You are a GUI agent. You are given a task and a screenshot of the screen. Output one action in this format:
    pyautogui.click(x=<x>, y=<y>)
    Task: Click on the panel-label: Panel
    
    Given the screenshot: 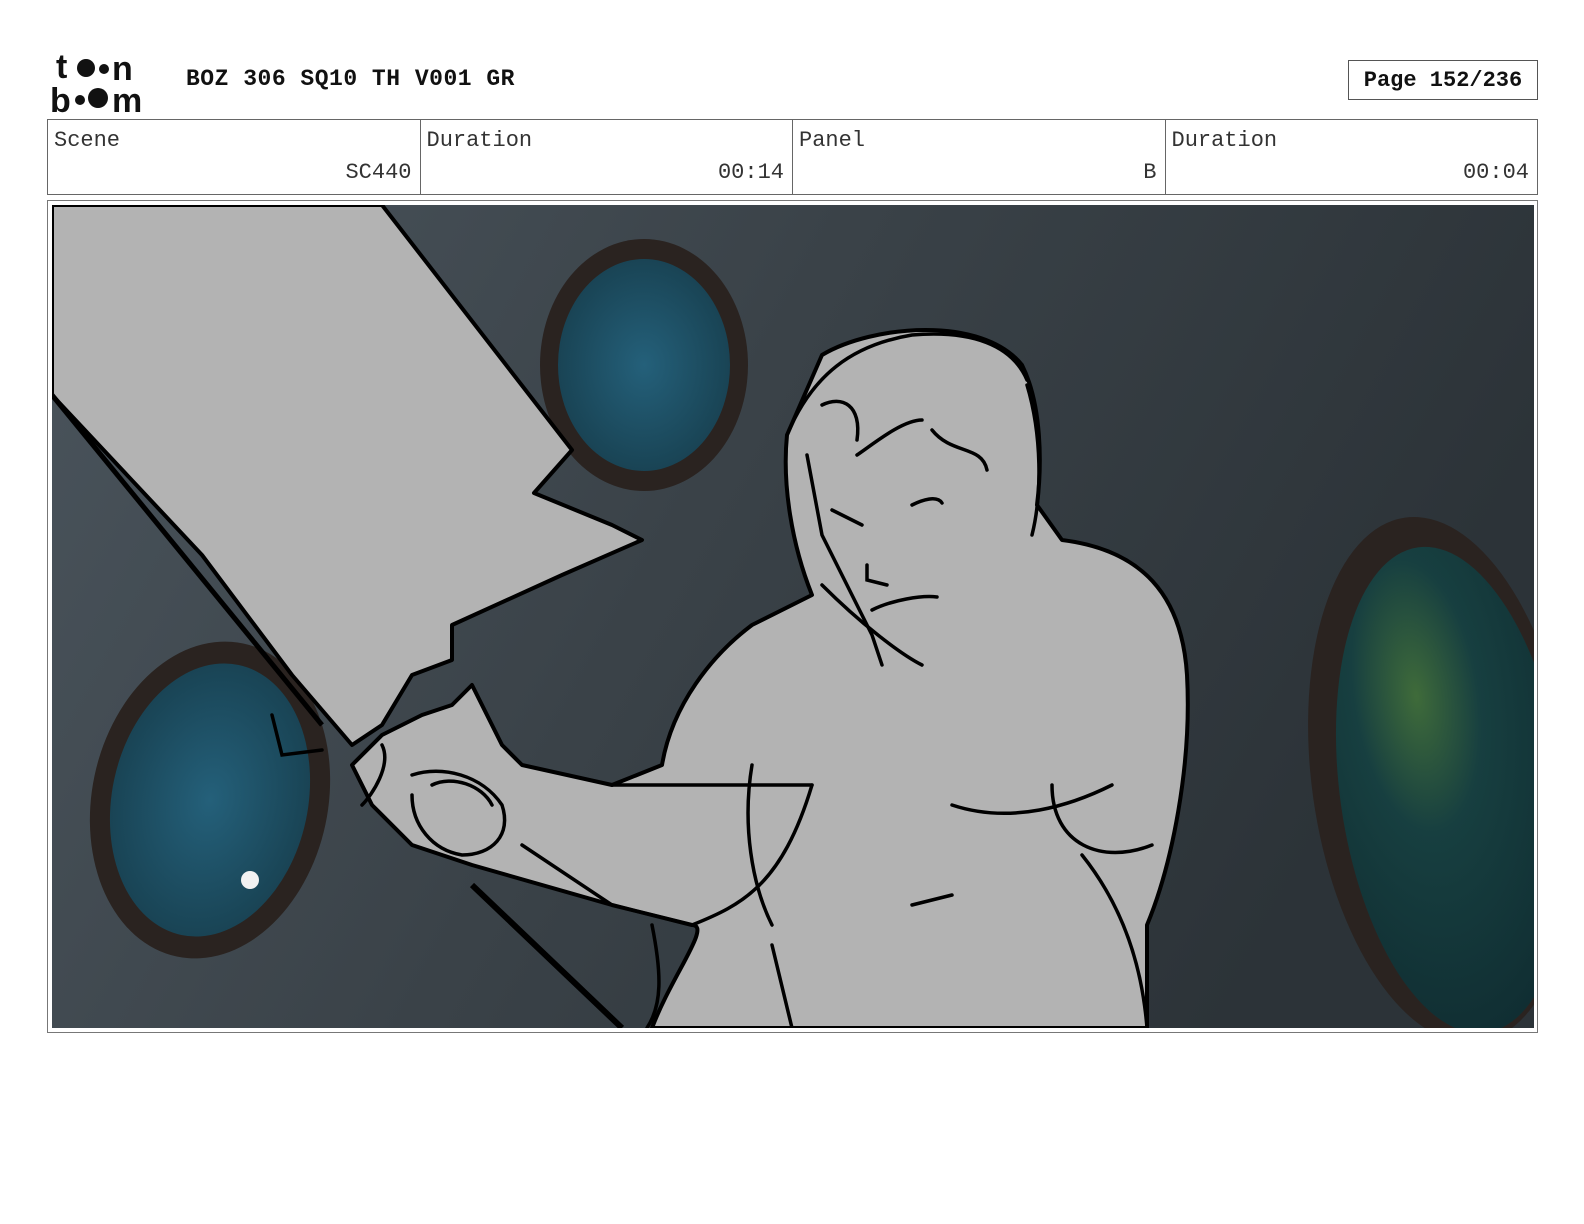 What is the action you would take?
    pyautogui.click(x=832, y=140)
    